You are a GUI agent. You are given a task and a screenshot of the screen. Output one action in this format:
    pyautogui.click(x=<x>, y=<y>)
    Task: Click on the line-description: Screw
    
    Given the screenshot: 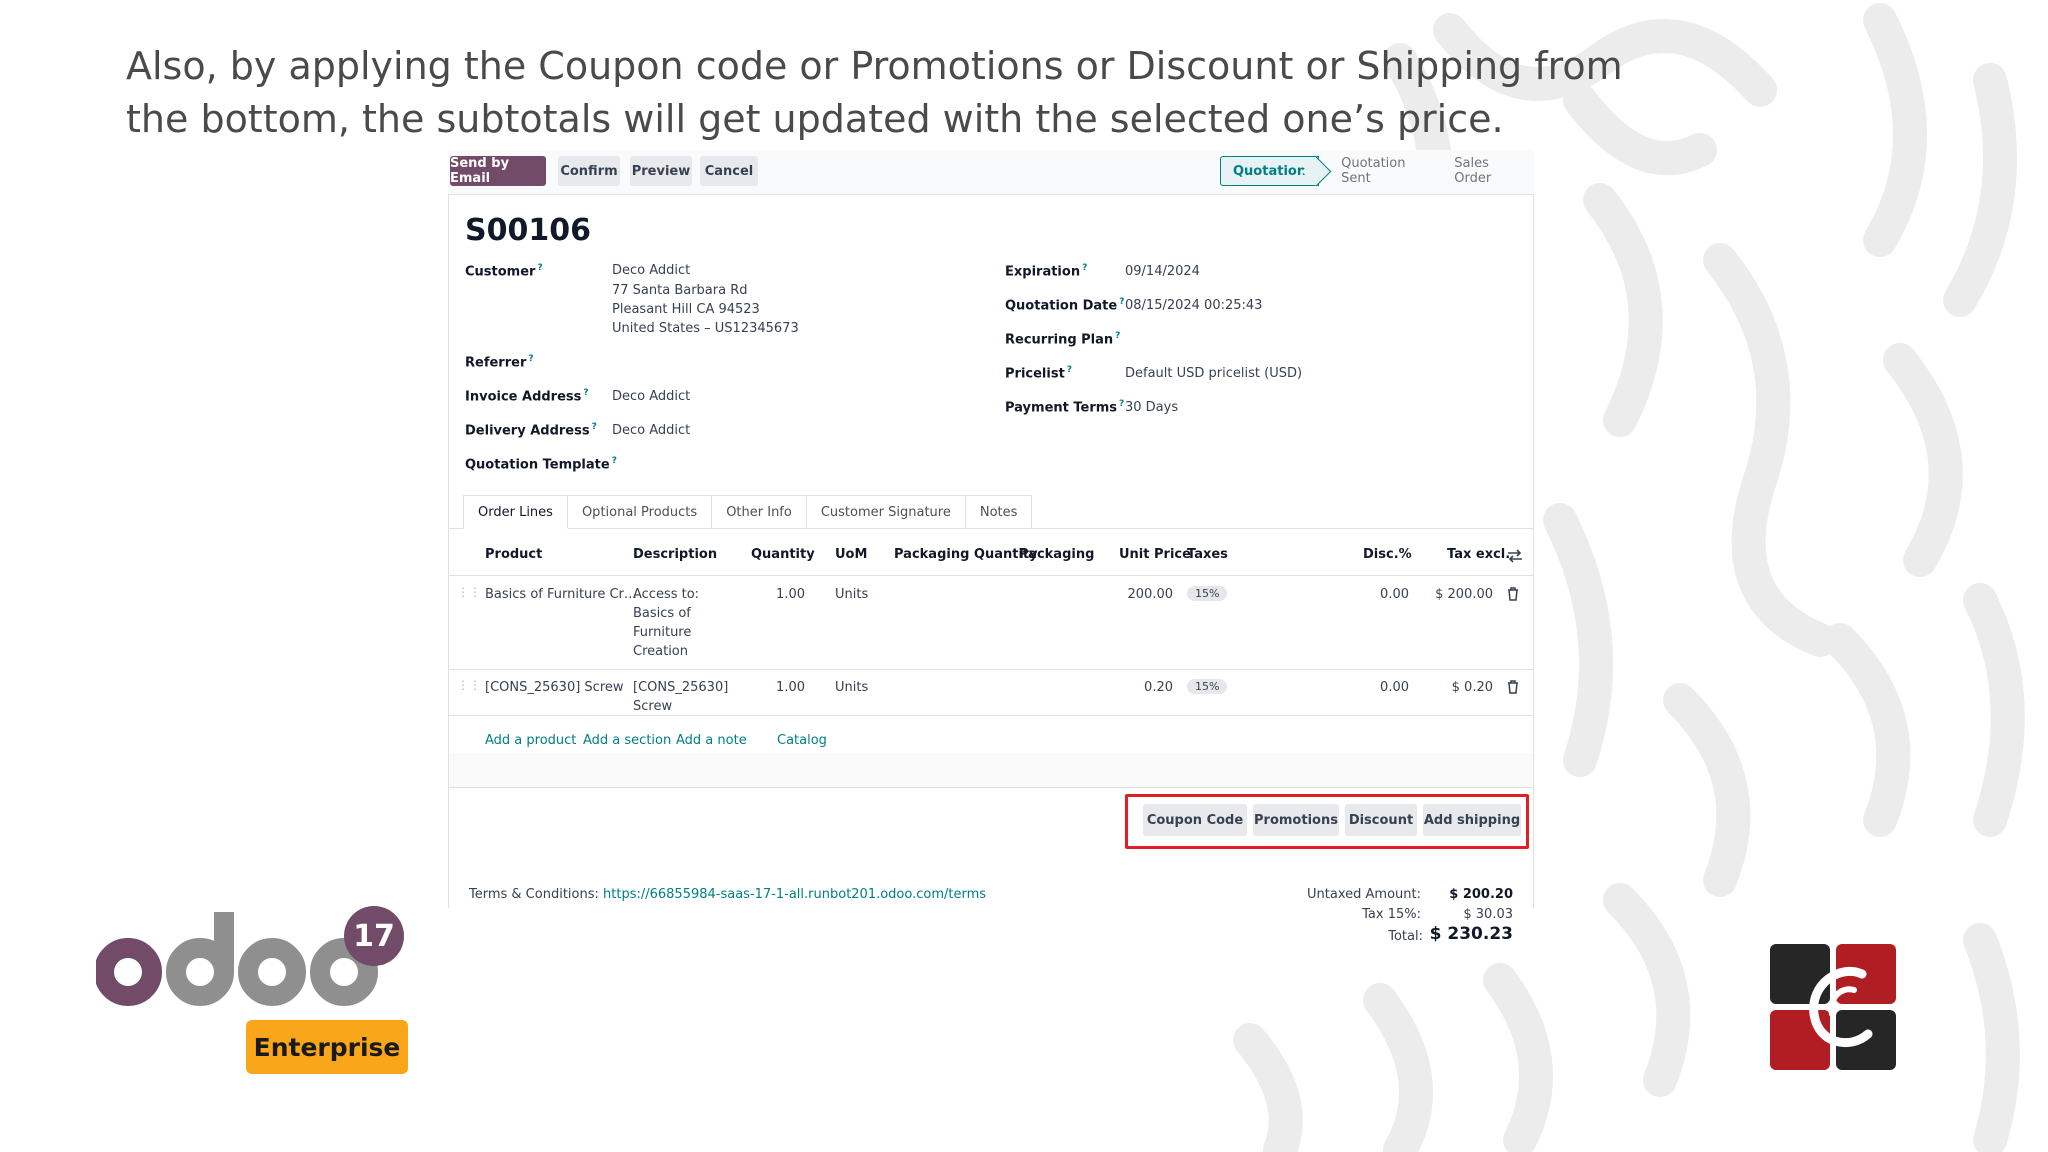 What is the action you would take?
    pyautogui.click(x=652, y=706)
    